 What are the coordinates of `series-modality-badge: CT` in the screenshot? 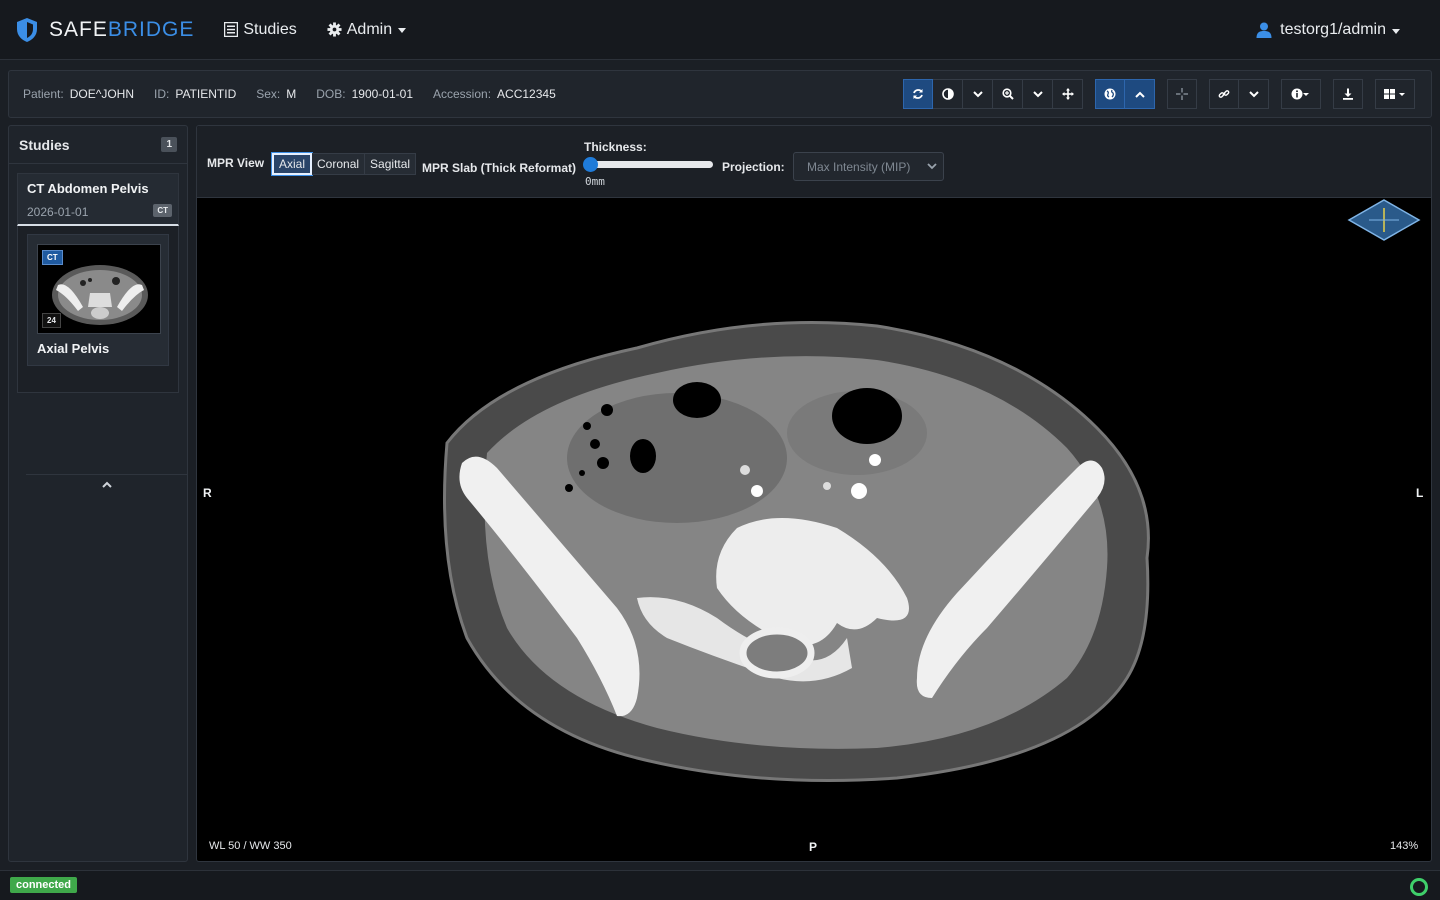 It's located at (52, 257).